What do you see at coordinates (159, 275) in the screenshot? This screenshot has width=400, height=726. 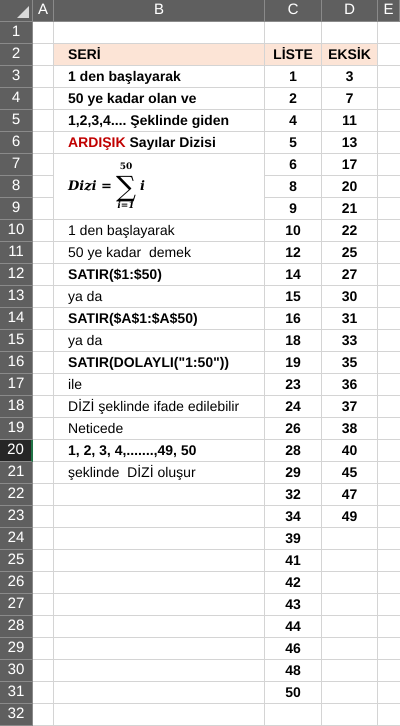 I see `table-cell: SATIR($1:$50)` at bounding box center [159, 275].